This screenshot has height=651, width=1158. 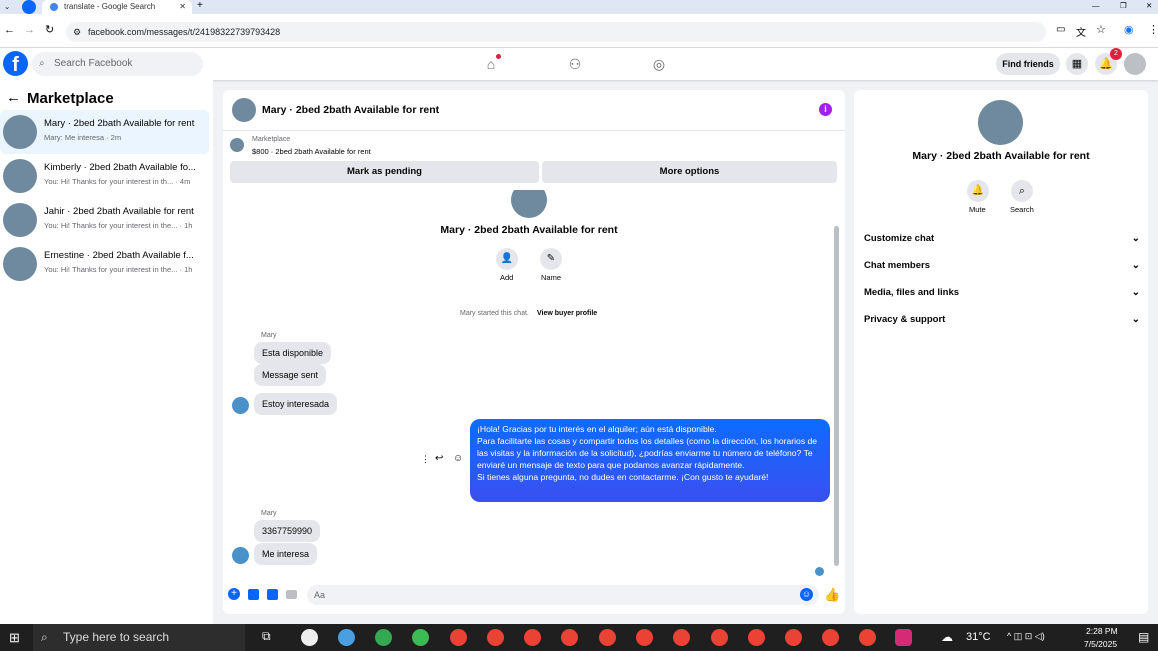 What do you see at coordinates (1100, 644) in the screenshot?
I see `clock-date: 7/5/2025` at bounding box center [1100, 644].